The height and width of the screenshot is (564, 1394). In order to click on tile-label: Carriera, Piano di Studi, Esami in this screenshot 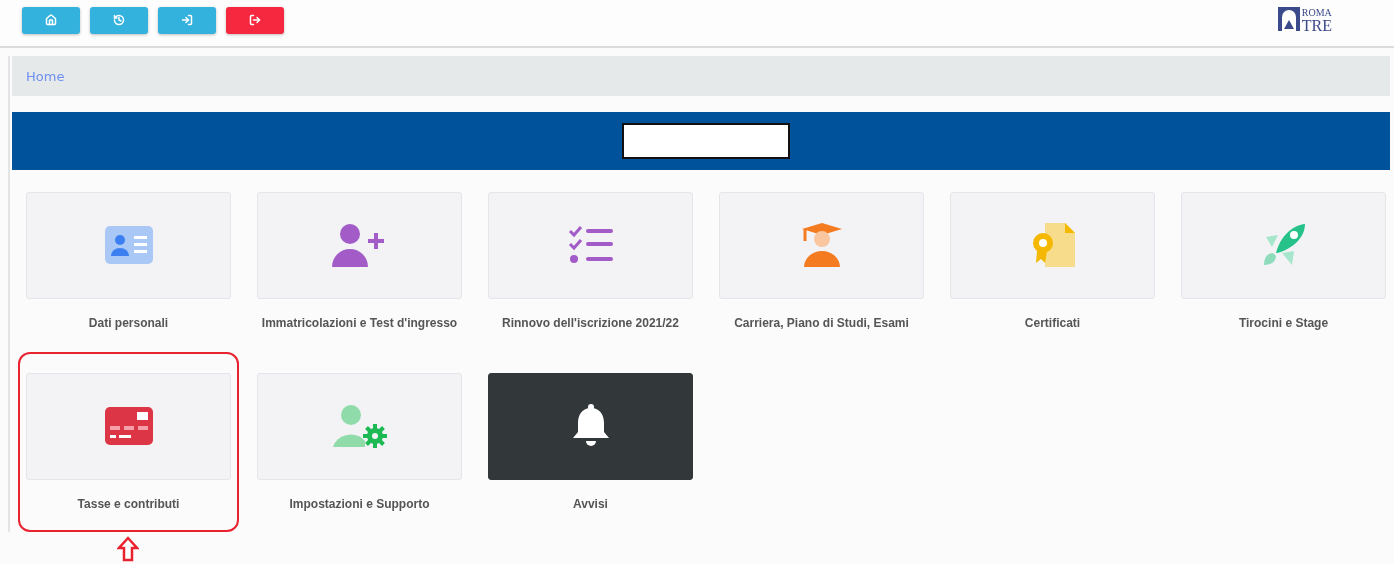, I will do `click(821, 323)`.